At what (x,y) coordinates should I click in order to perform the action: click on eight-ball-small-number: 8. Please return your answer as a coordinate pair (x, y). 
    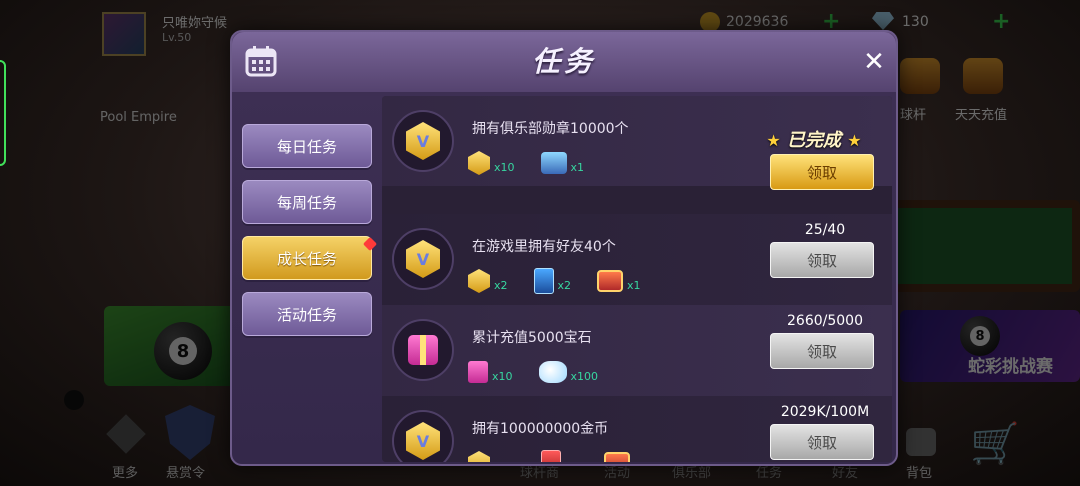
    Looking at the image, I should click on (980, 336).